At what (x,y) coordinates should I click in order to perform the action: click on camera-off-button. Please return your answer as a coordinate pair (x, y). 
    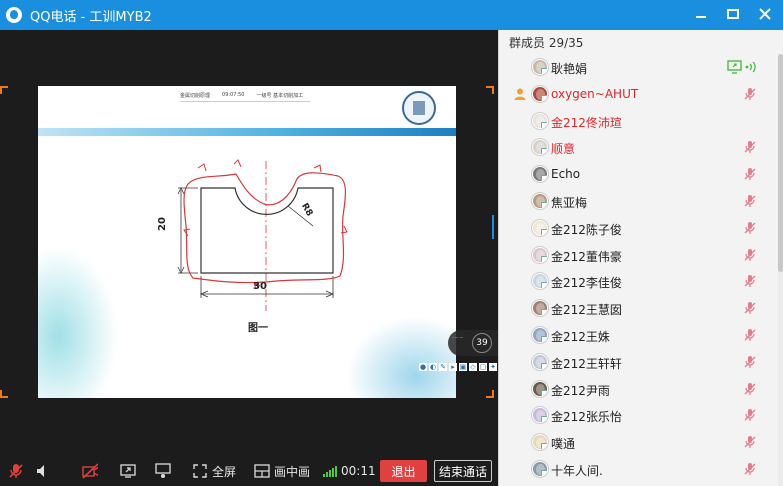
    Looking at the image, I should click on (90, 471).